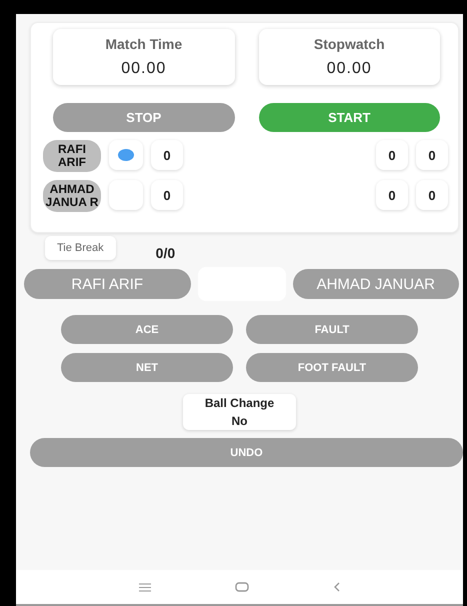 Image resolution: width=467 pixels, height=606 pixels. I want to click on ball-change-label: Ball Change, so click(239, 403).